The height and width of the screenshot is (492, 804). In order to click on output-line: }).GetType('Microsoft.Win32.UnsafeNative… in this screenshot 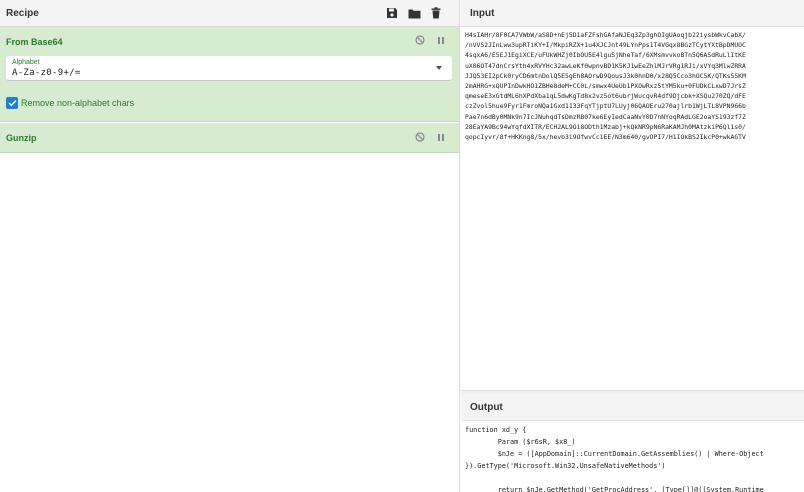, I will do `click(565, 466)`.